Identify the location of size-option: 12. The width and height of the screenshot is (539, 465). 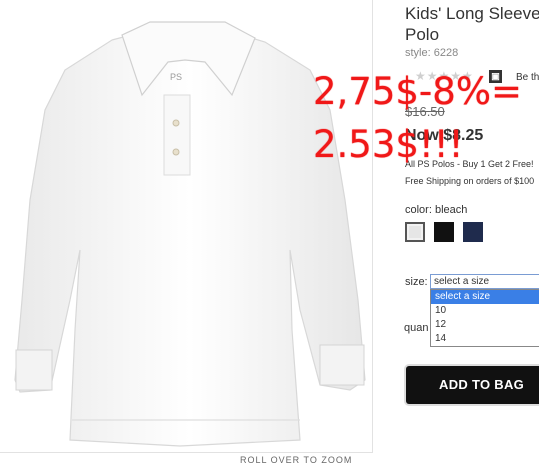
(485, 325).